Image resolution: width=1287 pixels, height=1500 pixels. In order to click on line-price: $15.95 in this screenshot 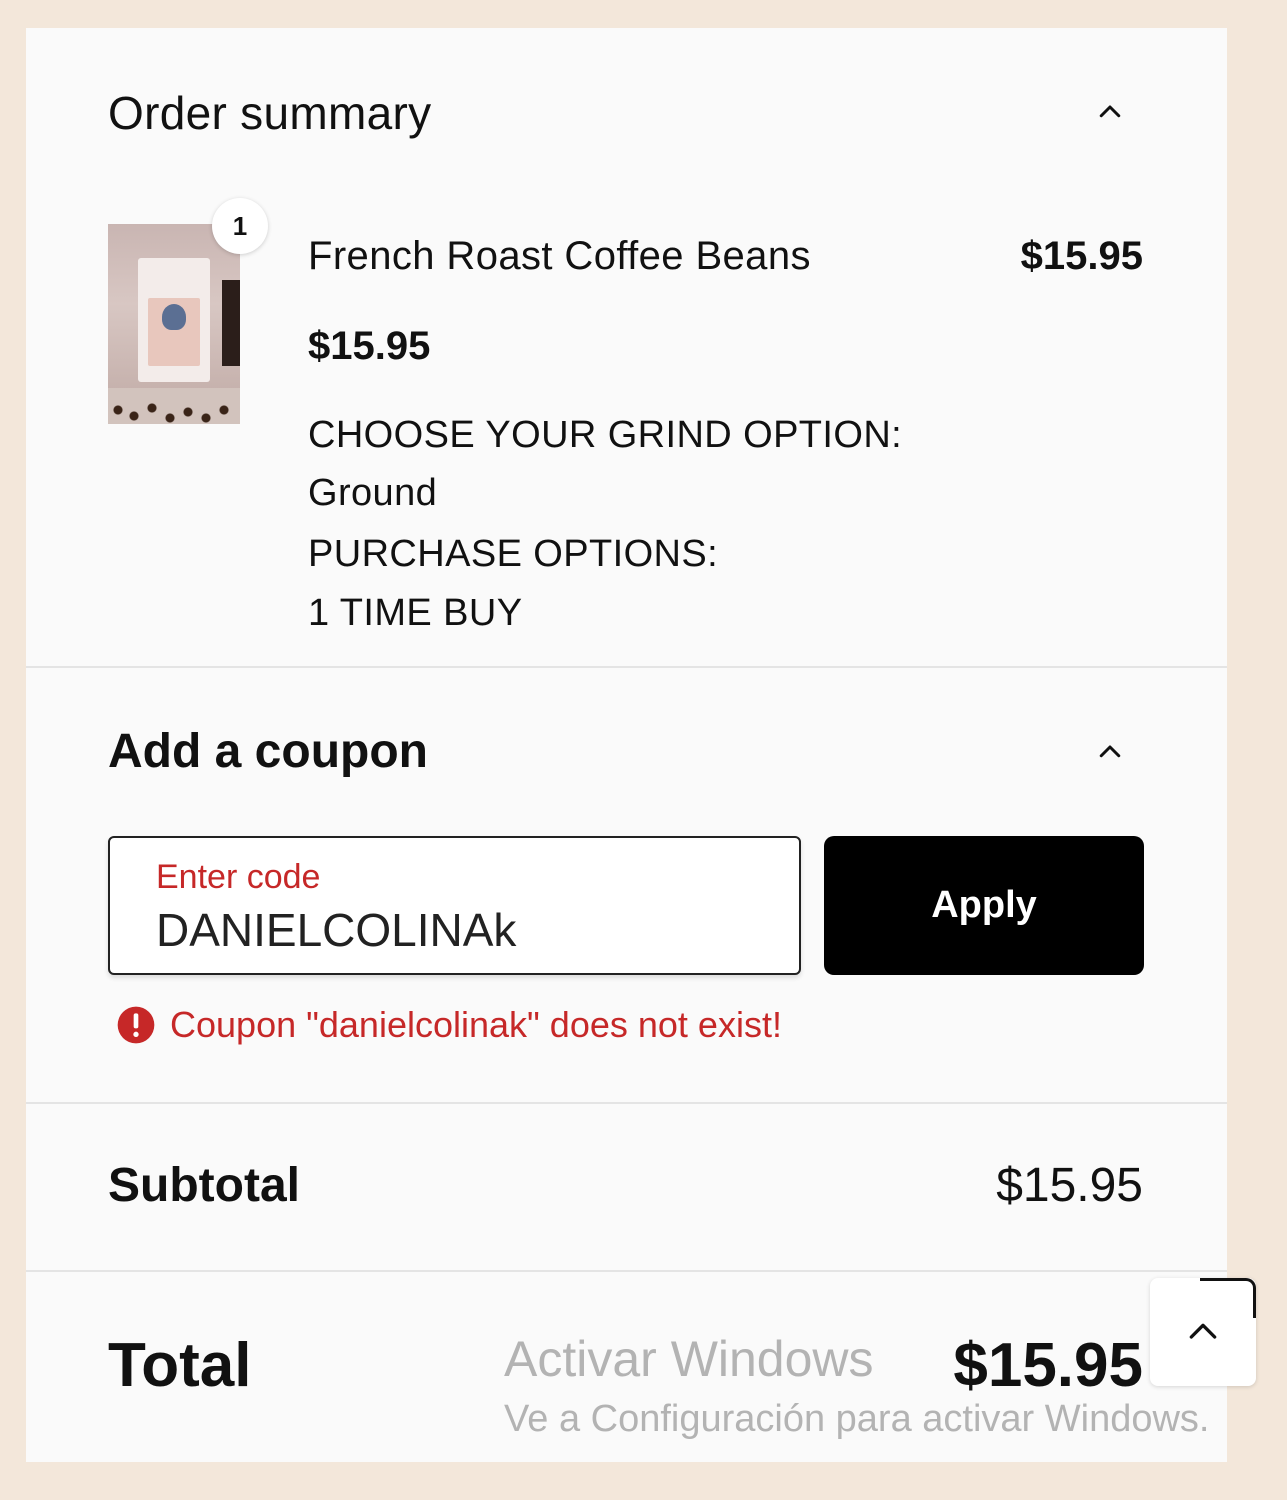, I will do `click(1081, 256)`.